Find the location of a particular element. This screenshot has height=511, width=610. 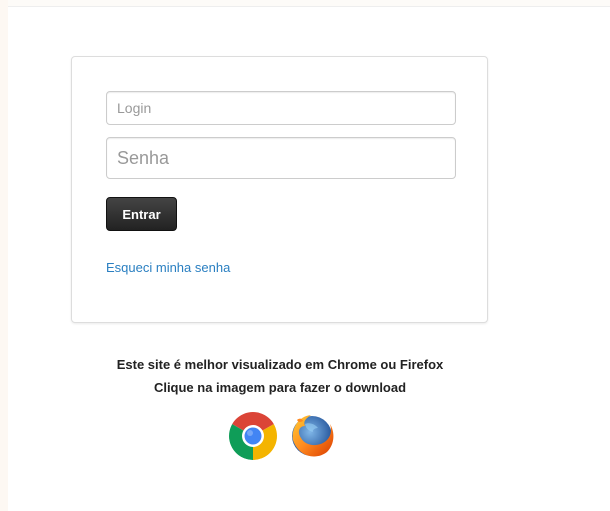

browser-download-icons is located at coordinates (283, 436).